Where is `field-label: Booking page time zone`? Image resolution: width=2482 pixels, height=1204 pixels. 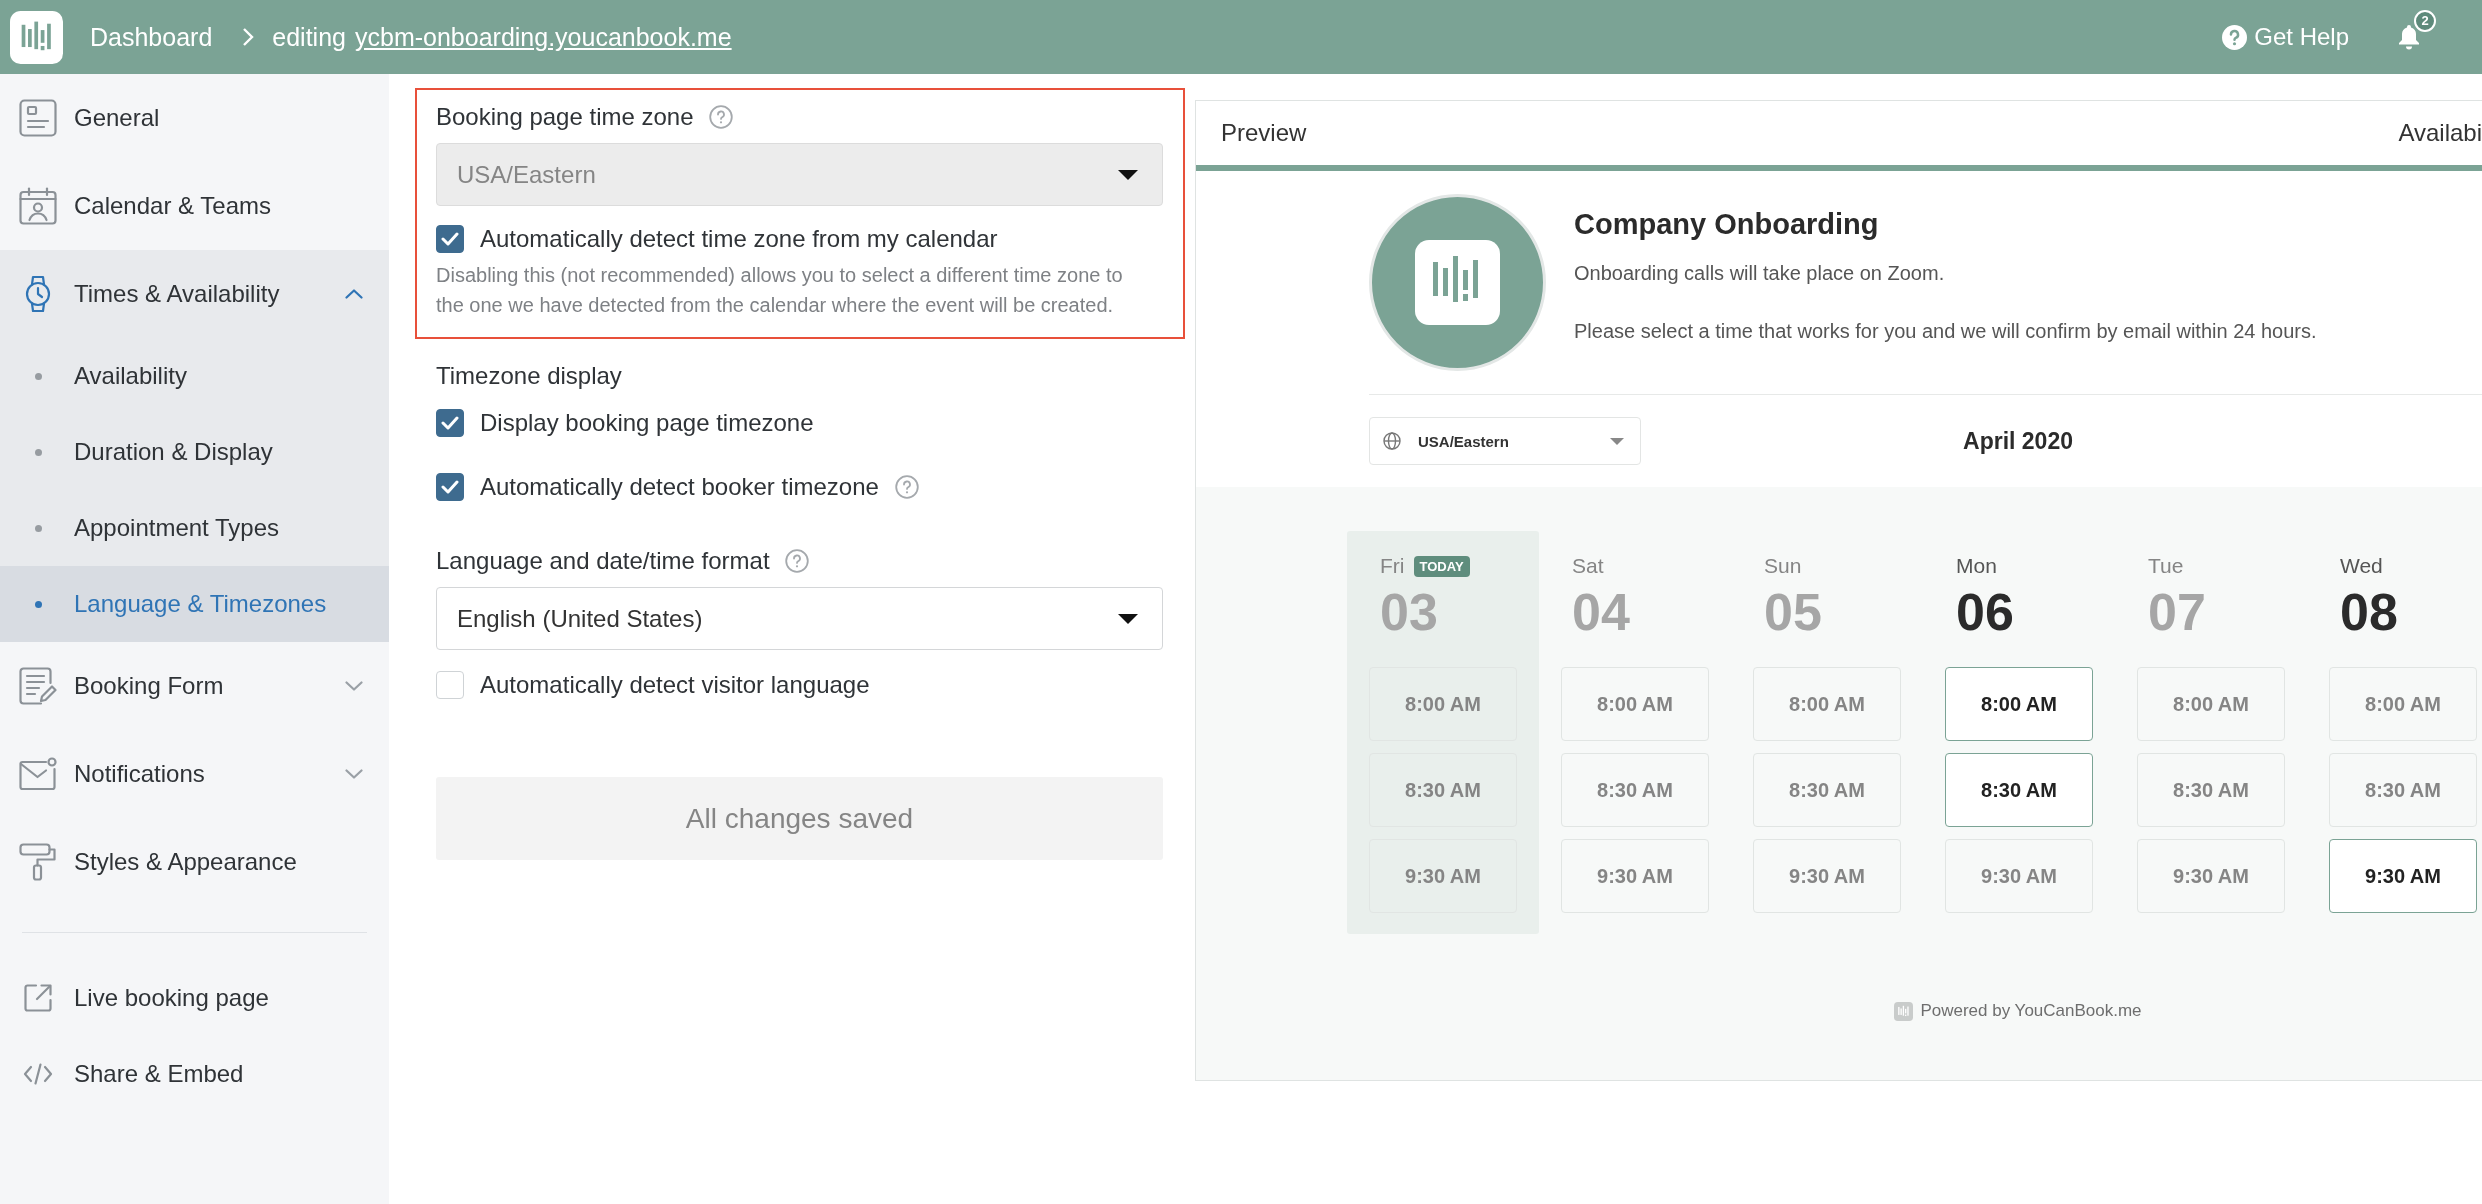 field-label: Booking page time zone is located at coordinates (565, 117).